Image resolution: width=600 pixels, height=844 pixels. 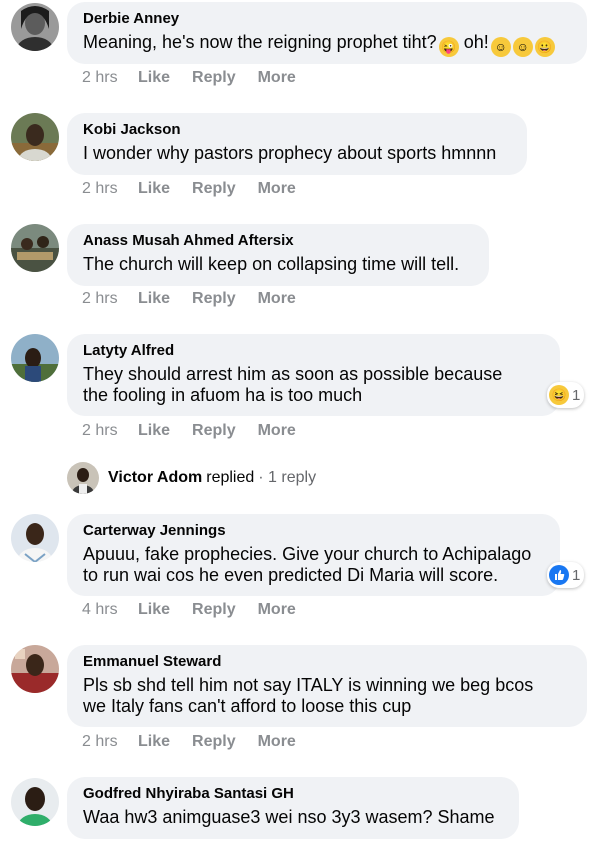 I want to click on comment-author: Emmanuel Steward, so click(x=327, y=662).